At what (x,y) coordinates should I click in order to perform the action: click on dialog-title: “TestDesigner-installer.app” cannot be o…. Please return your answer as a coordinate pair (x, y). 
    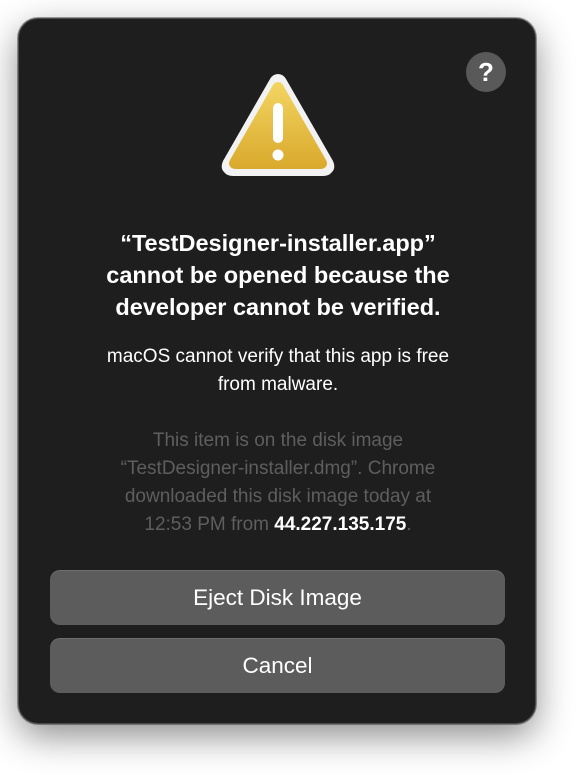
    Looking at the image, I should click on (278, 275).